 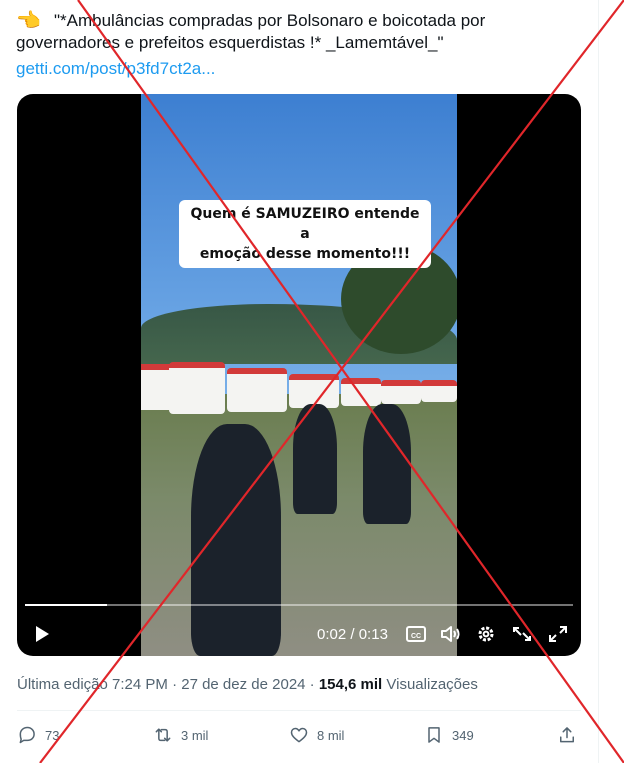 What do you see at coordinates (180, 735) in the screenshot?
I see `repost-button: 3 mil` at bounding box center [180, 735].